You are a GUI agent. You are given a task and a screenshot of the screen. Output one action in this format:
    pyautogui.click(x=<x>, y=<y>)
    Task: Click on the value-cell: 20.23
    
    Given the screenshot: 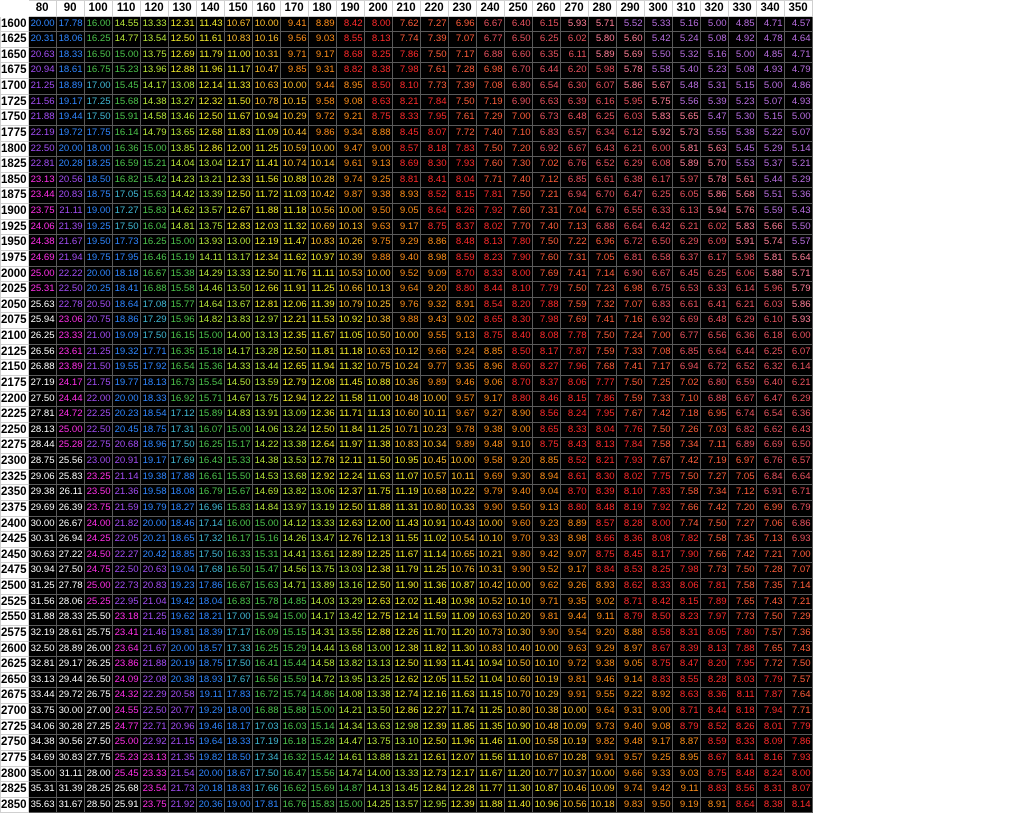 What is the action you would take?
    pyautogui.click(x=126, y=414)
    